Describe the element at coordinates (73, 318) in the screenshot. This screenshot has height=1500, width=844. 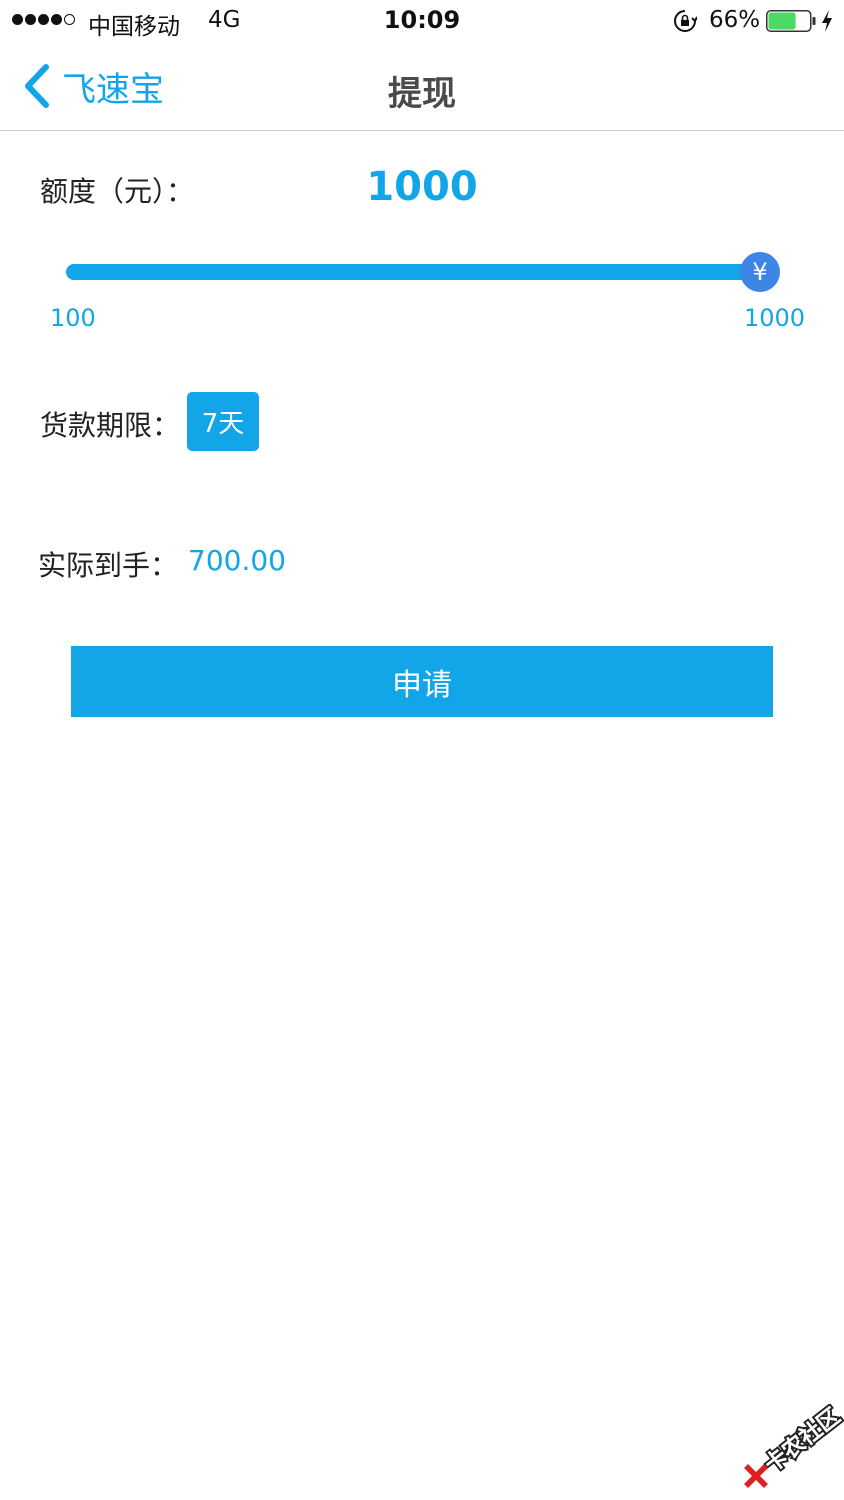
I see `slider-min-label: 100` at that location.